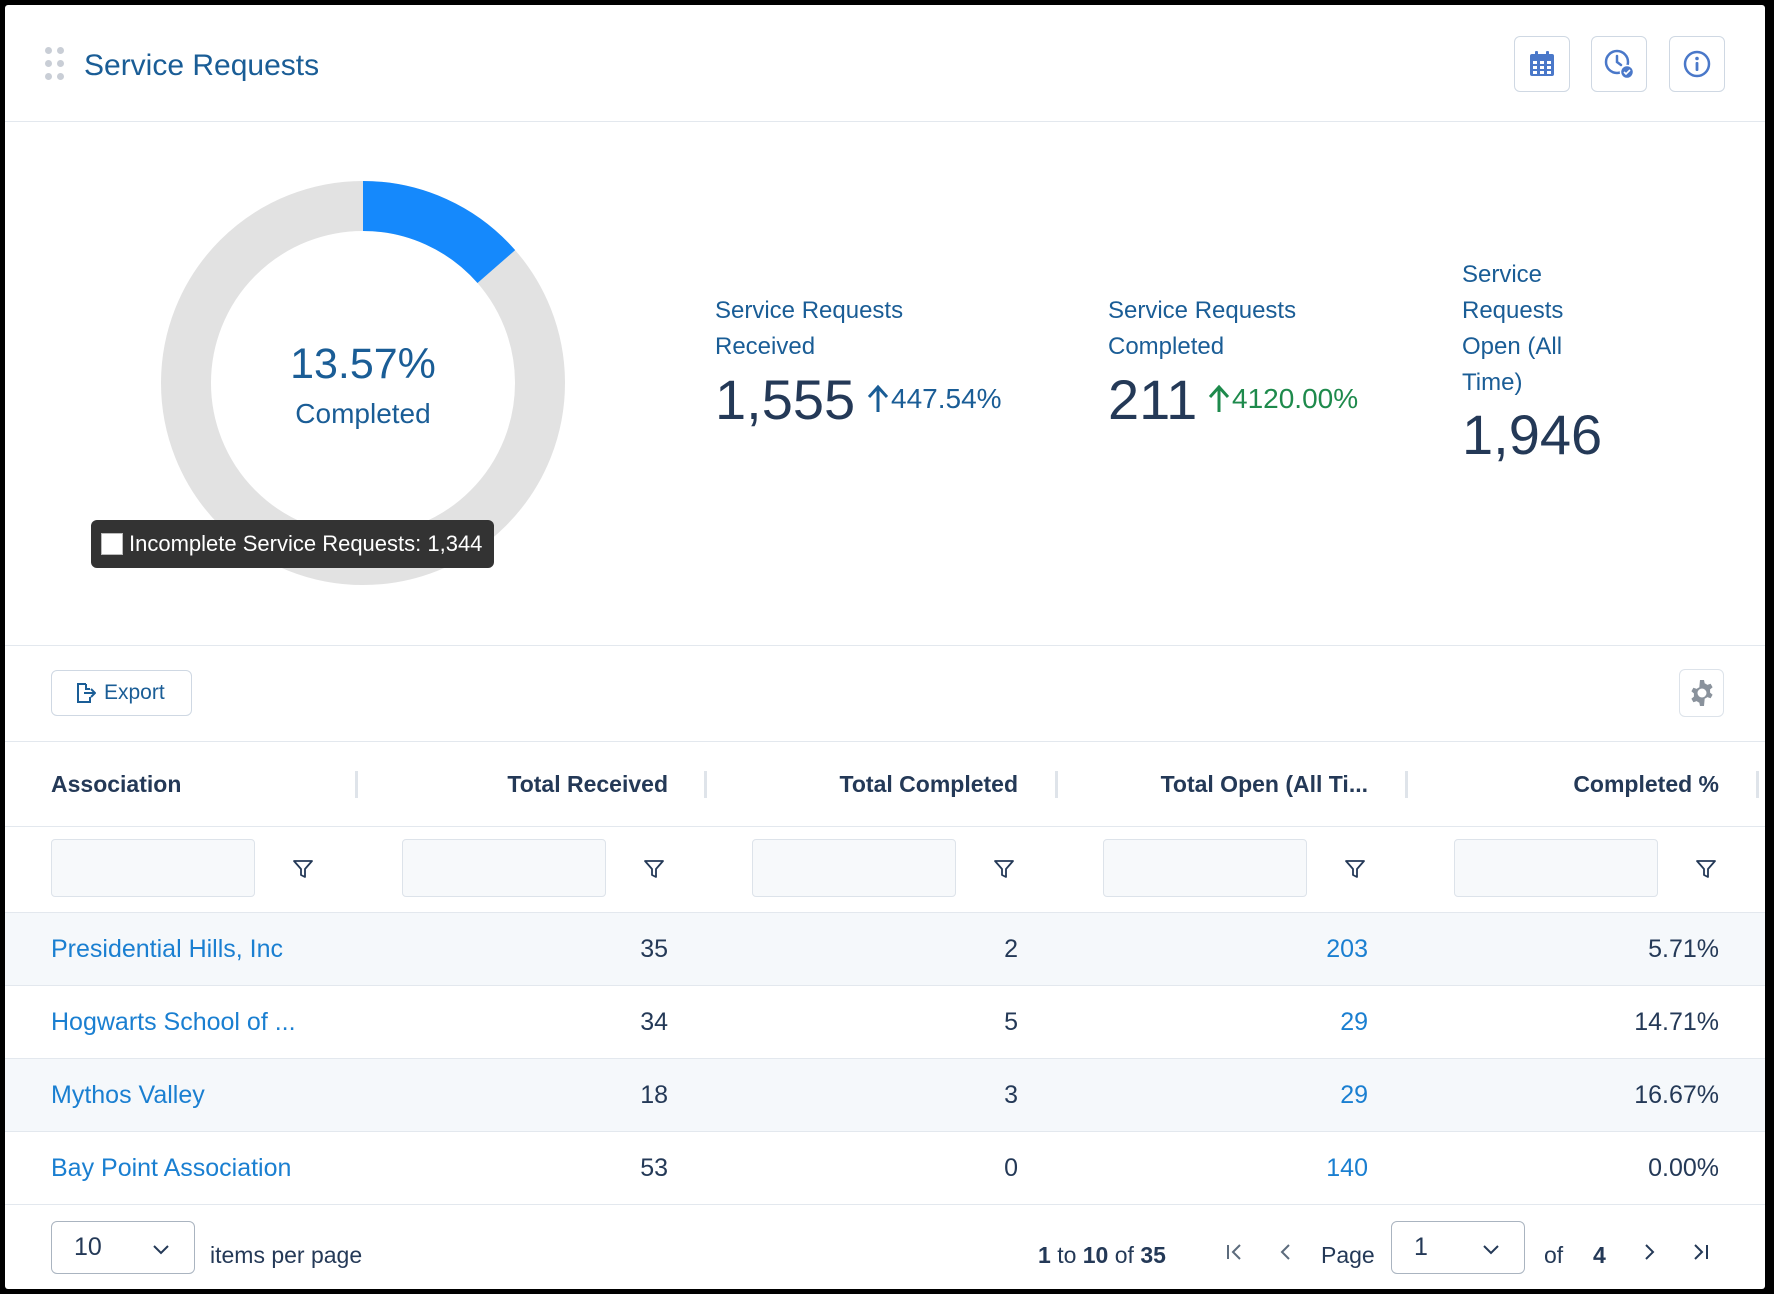 Image resolution: width=1774 pixels, height=1294 pixels. Describe the element at coordinates (1286, 1252) in the screenshot. I see `previous-page-icon` at that location.